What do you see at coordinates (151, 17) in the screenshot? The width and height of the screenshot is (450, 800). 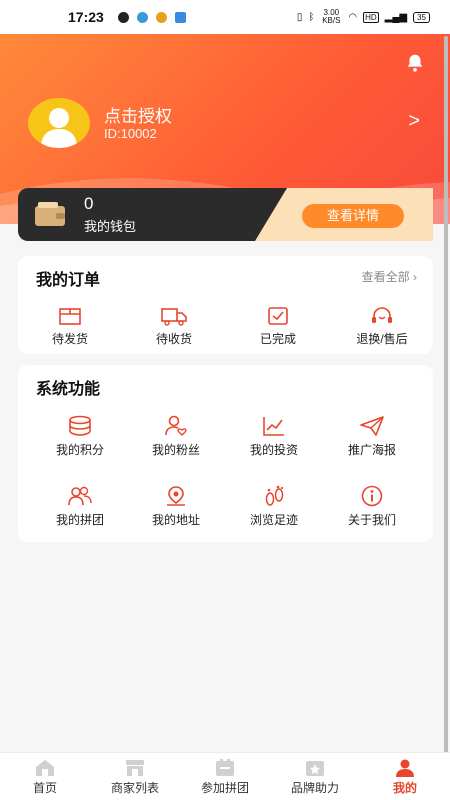 I see `notification-icons` at bounding box center [151, 17].